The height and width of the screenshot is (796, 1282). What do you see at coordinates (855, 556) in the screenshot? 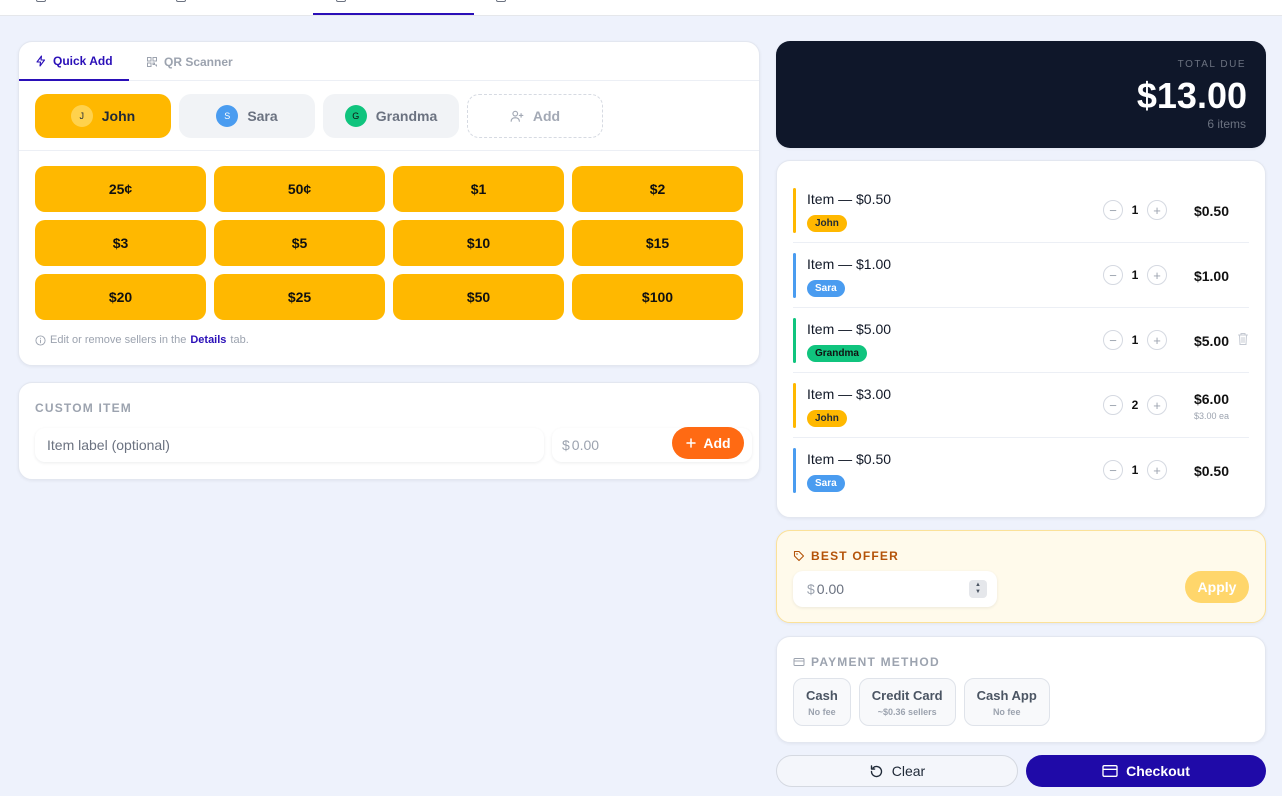
I see `best-offer-title: BEST OFFER` at bounding box center [855, 556].